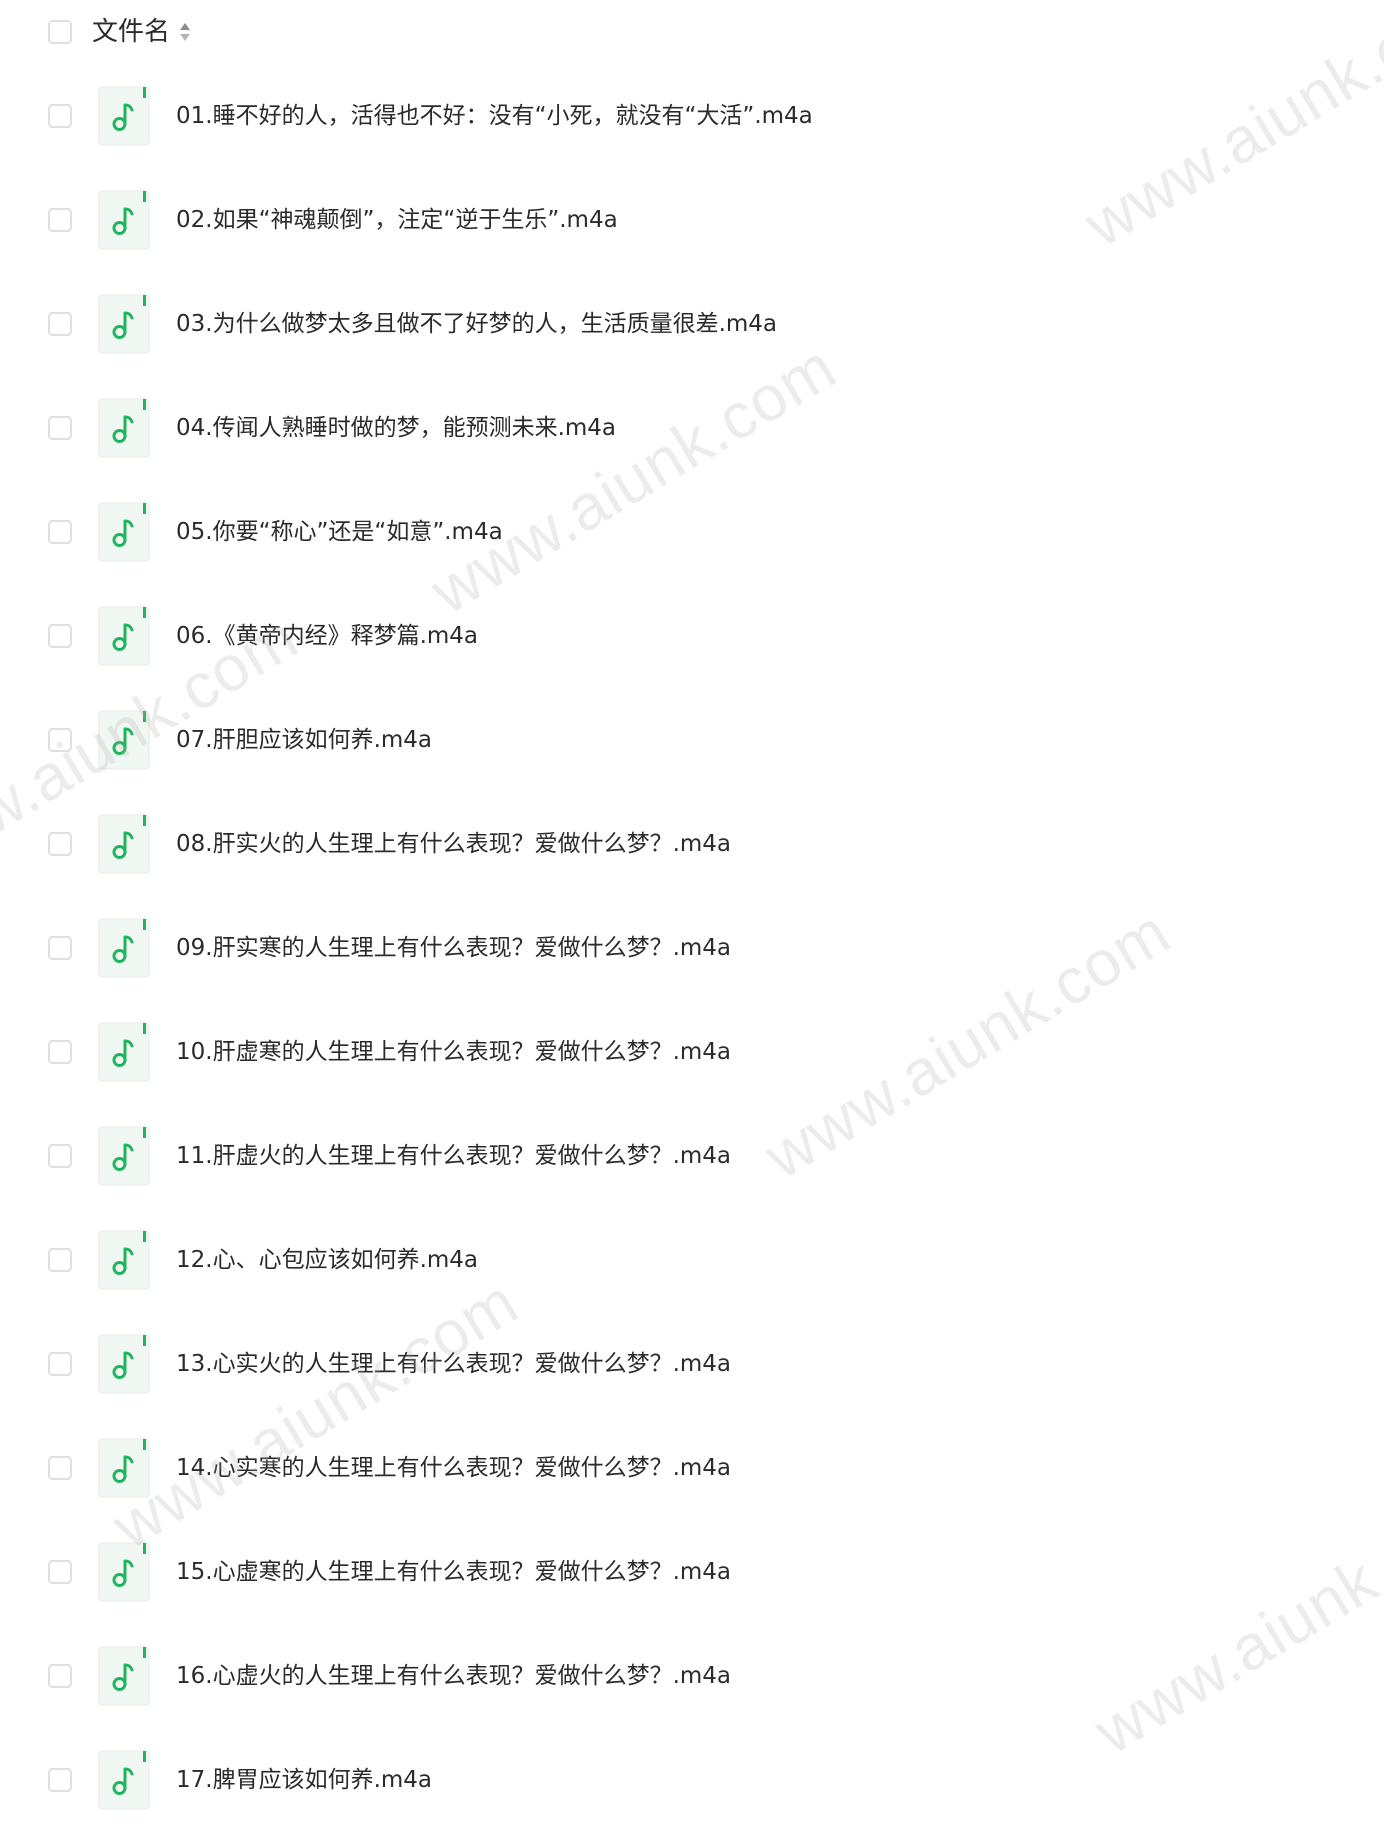 This screenshot has width=1384, height=1832. I want to click on file-name: 13.心实火的人生理上有什么表现？爱做什么梦？.m4a, so click(453, 1364).